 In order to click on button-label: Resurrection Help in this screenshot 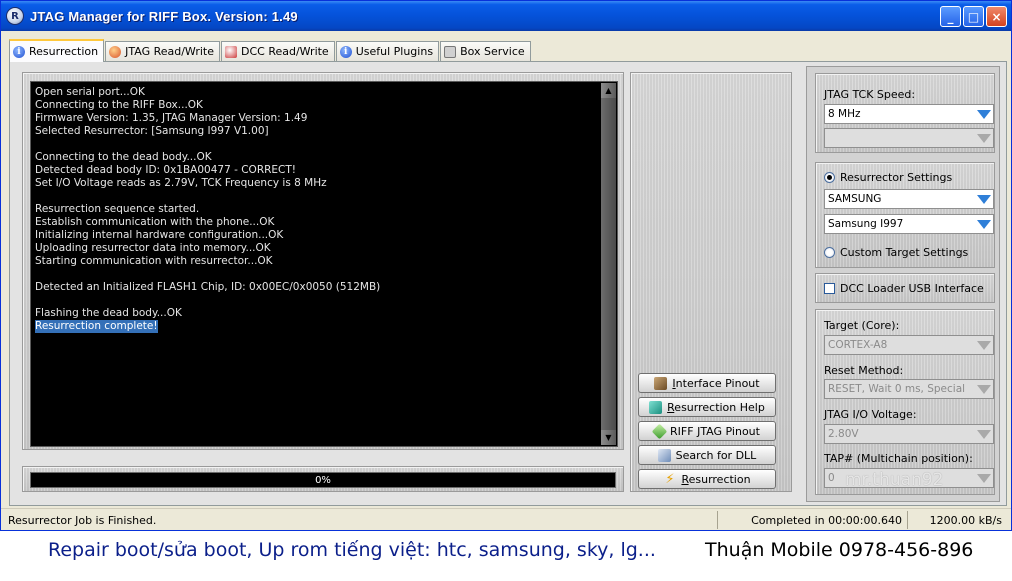, I will do `click(716, 407)`.